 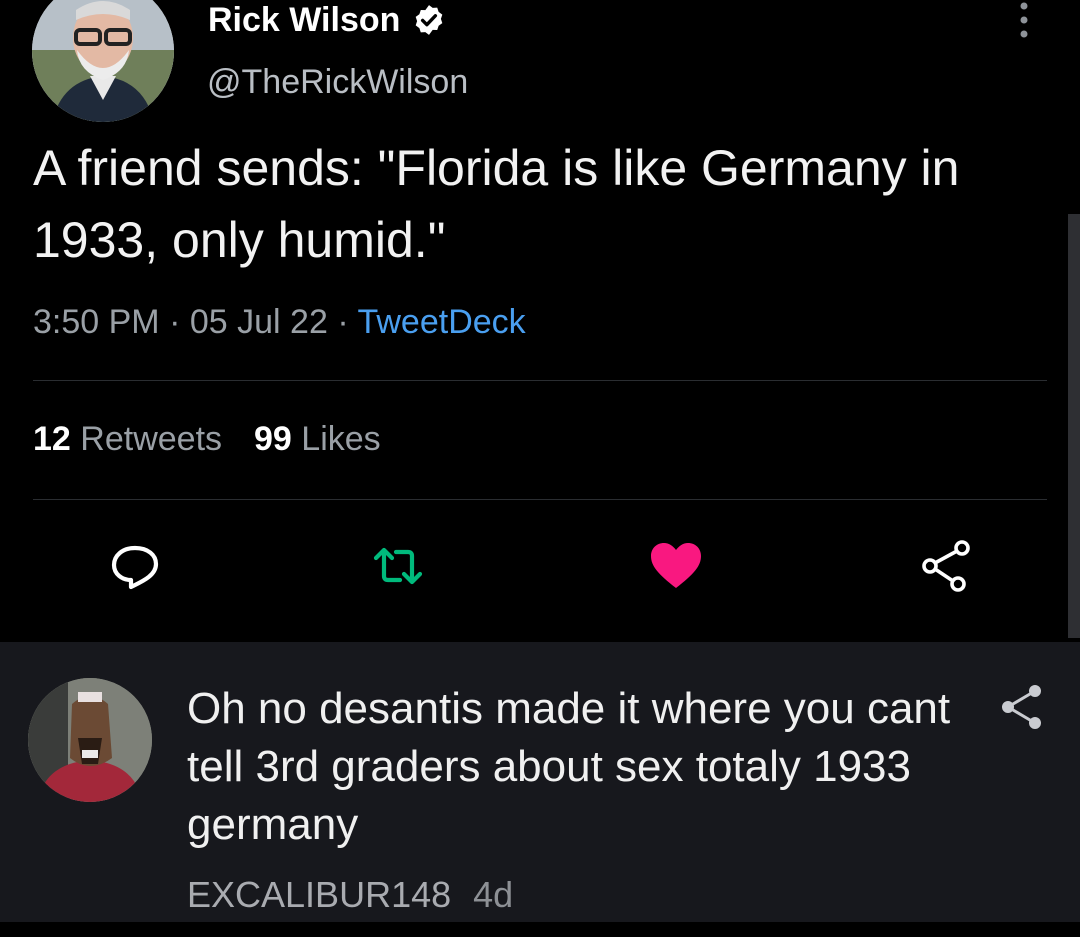 I want to click on like-count: 99, so click(x=273, y=439).